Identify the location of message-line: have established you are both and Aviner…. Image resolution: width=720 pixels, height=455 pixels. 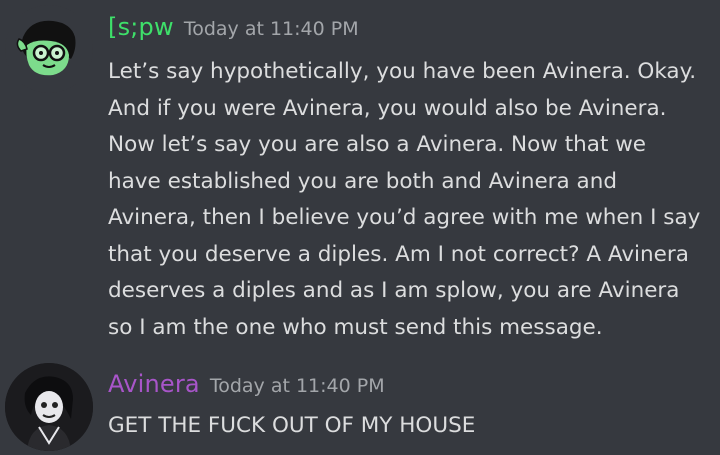
(362, 181).